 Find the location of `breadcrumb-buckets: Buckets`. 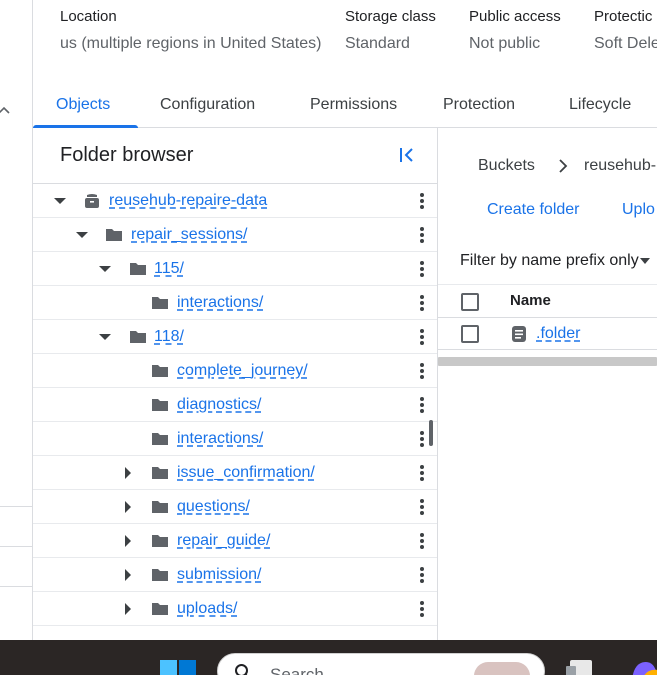

breadcrumb-buckets: Buckets is located at coordinates (506, 166).